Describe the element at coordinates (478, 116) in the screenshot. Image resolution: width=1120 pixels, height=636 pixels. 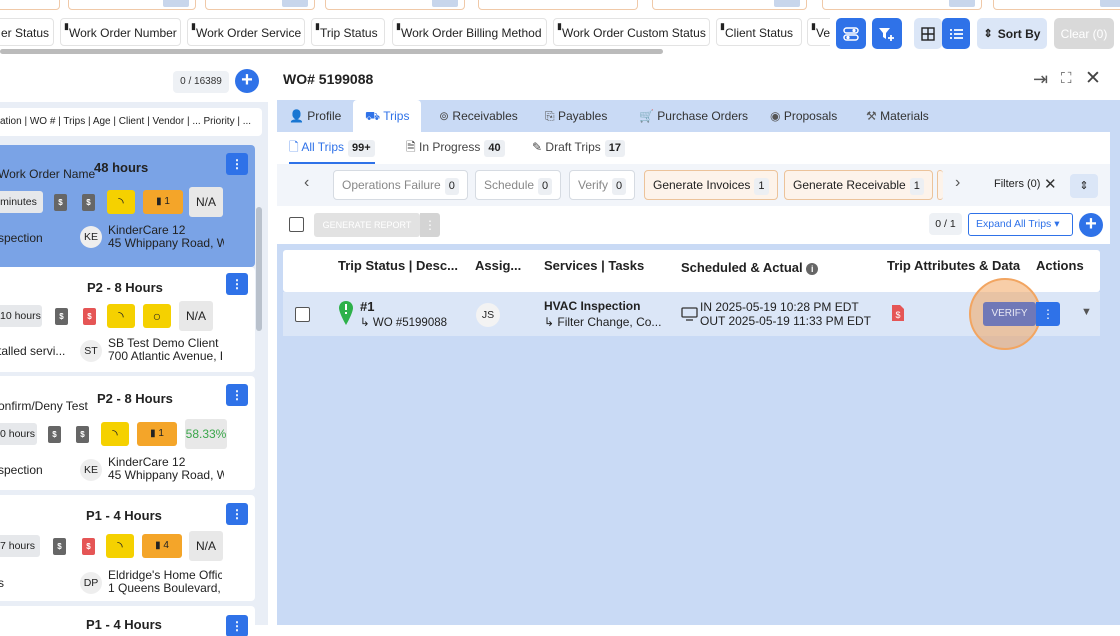
I see `tab-receivables: ⊚ Receivables` at that location.